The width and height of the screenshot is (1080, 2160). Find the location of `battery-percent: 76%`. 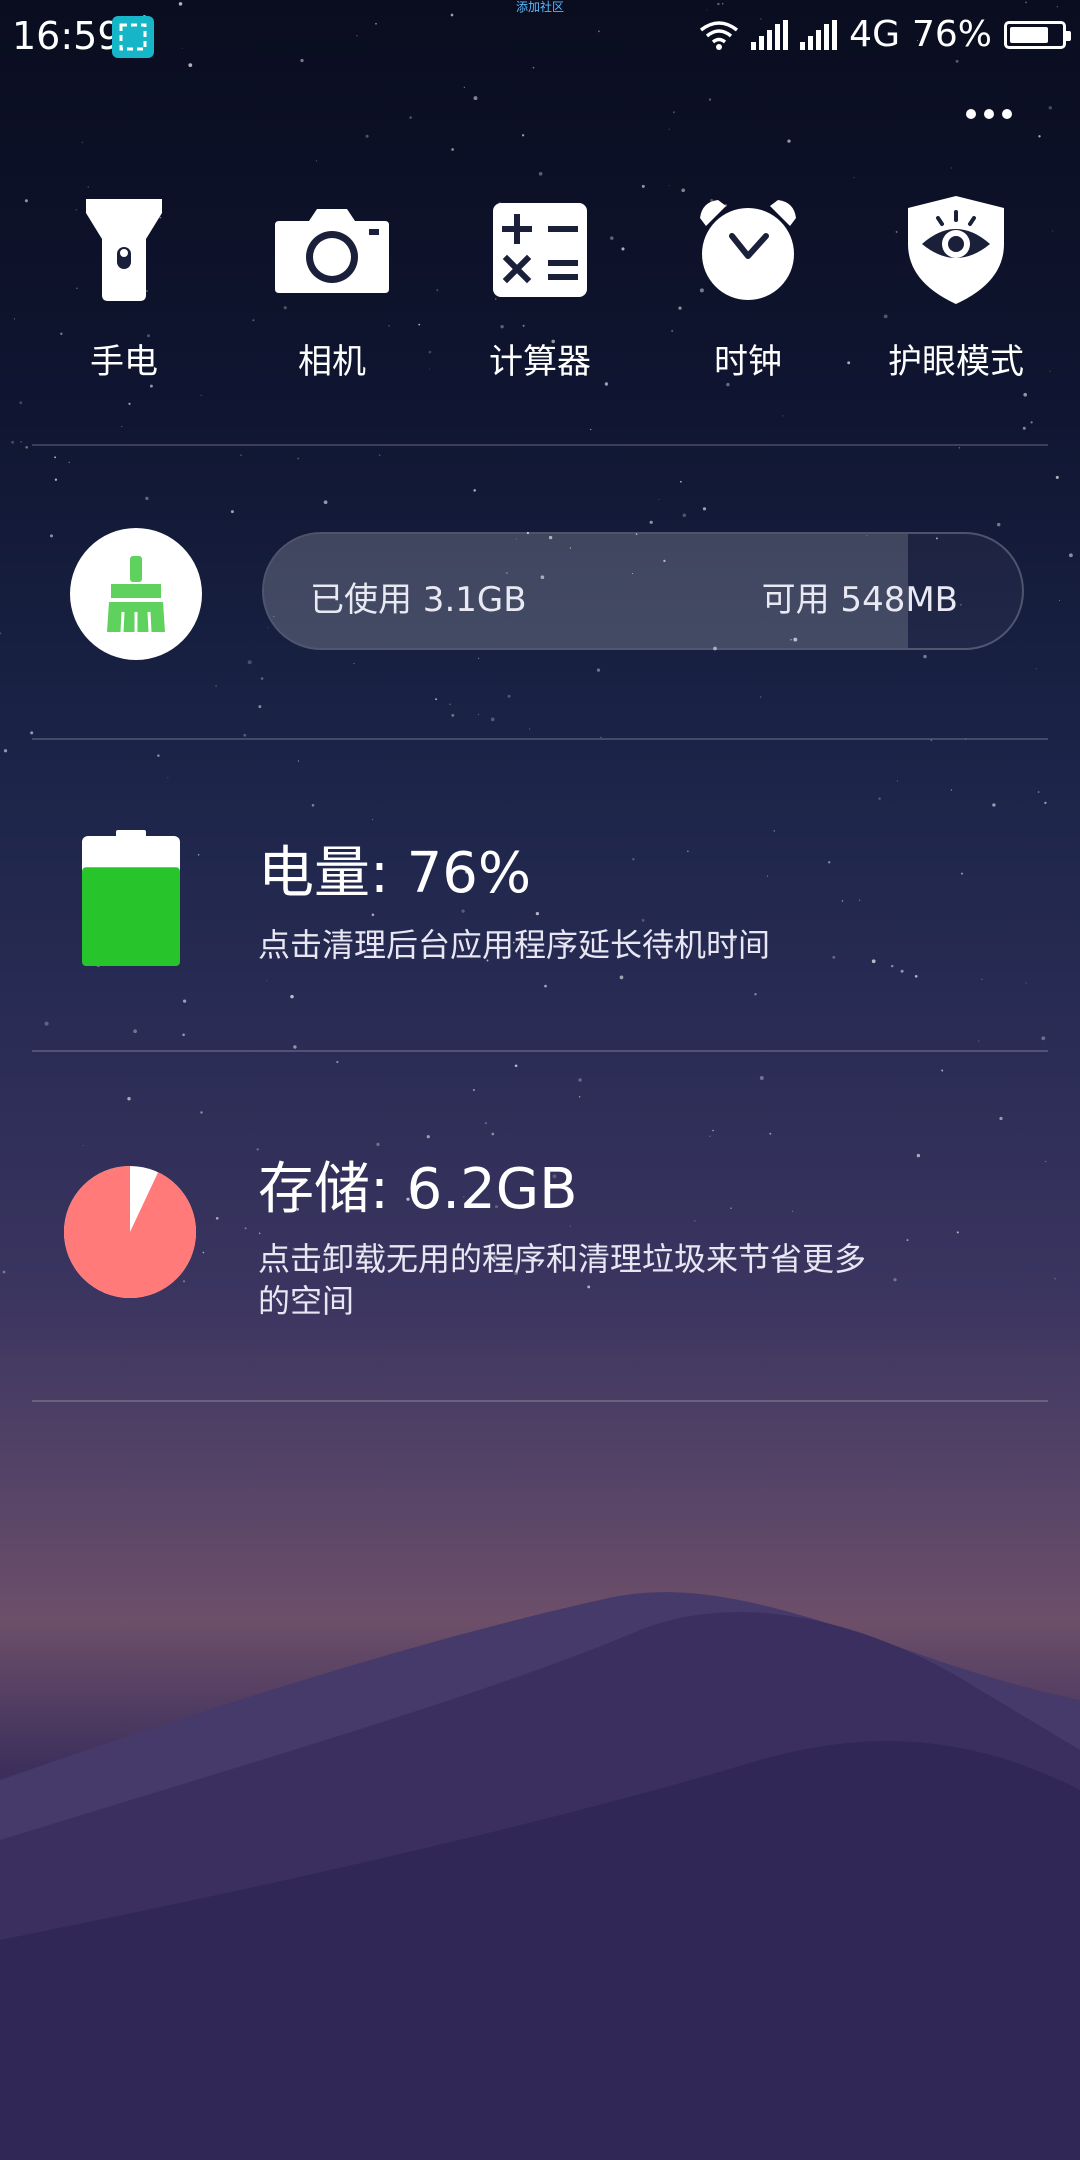

battery-percent: 76% is located at coordinates (951, 34).